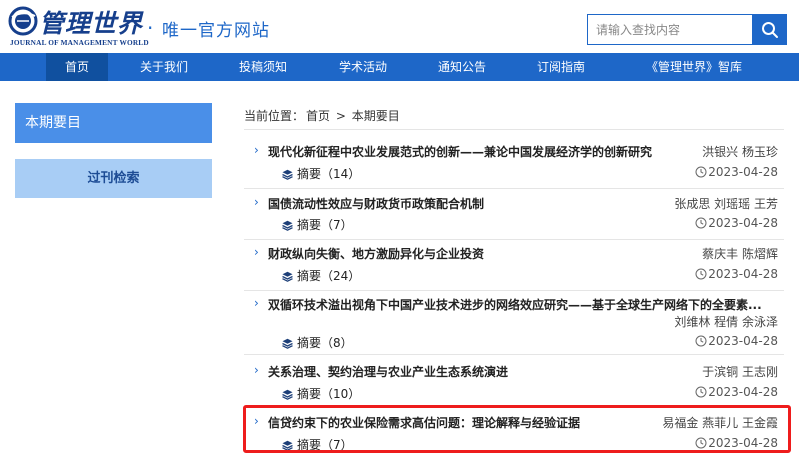  Describe the element at coordinates (77, 67) in the screenshot. I see `nav-item-home: 首页` at that location.